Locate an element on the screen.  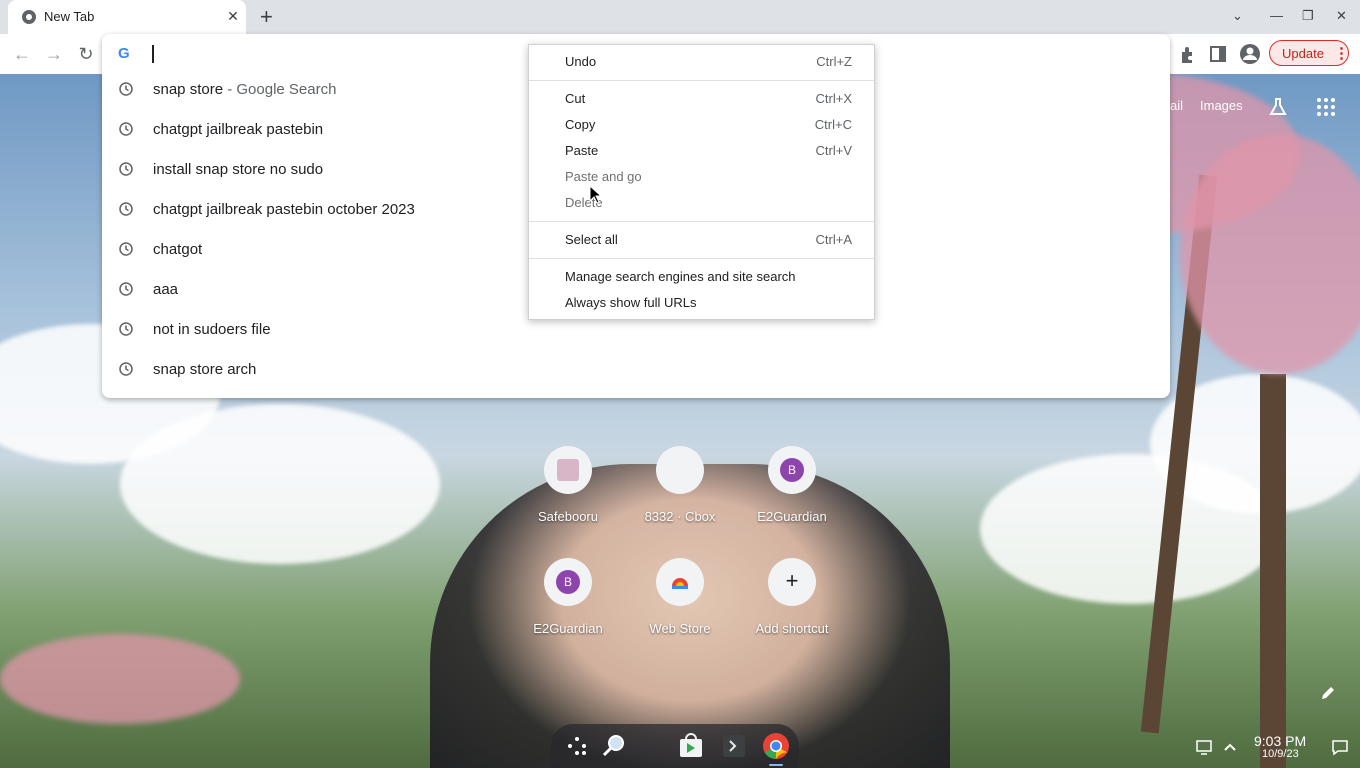
shortcut-label: Add shortcut is located at coordinates (792, 628).